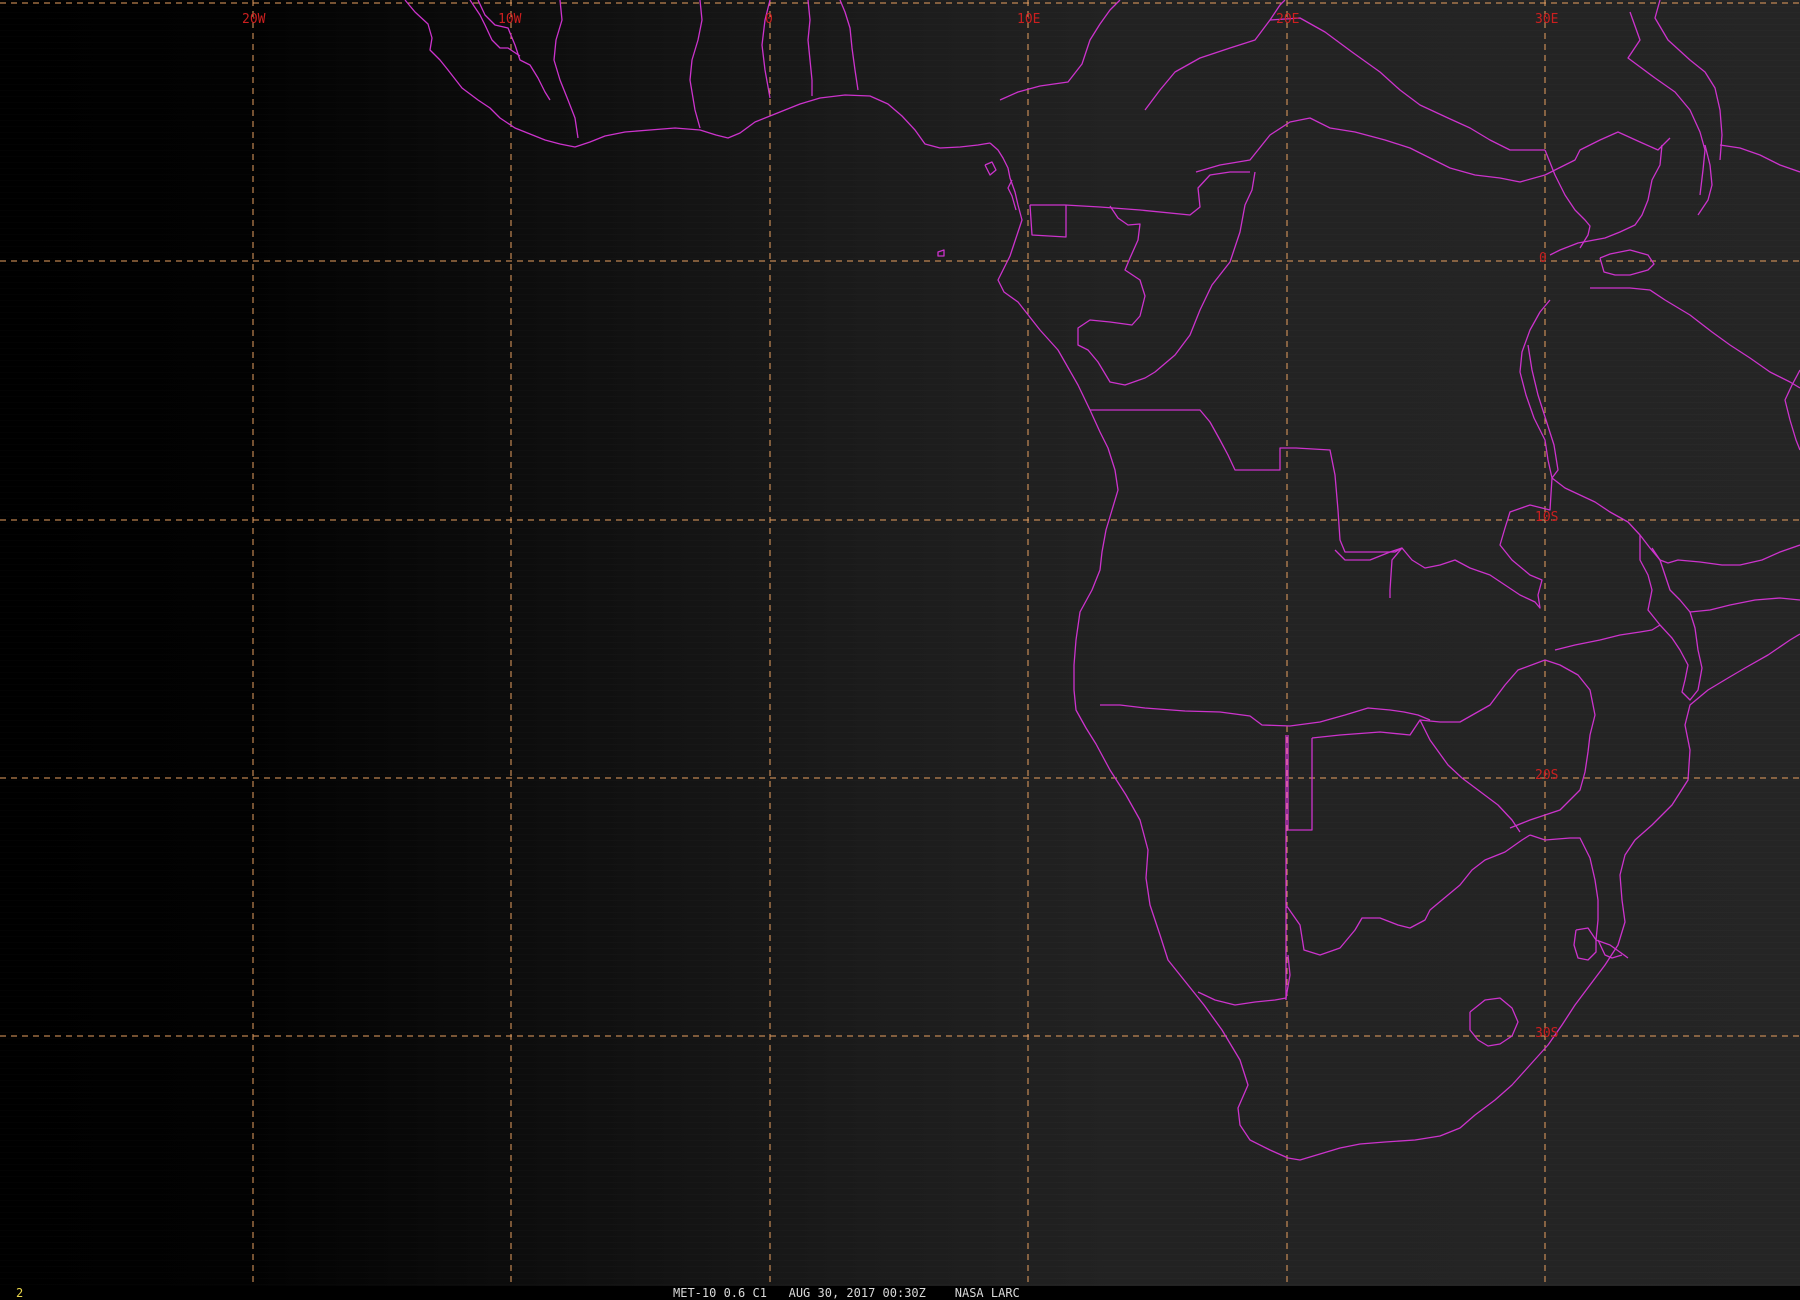 The image size is (1800, 1300). Describe the element at coordinates (1547, 19) in the screenshot. I see `lon-label-30e: 30E` at that location.